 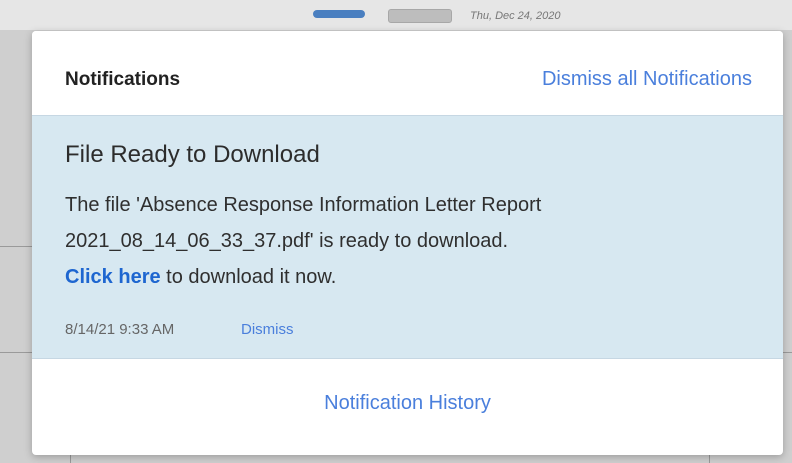 What do you see at coordinates (16, 246) in the screenshot?
I see `background-divider-left` at bounding box center [16, 246].